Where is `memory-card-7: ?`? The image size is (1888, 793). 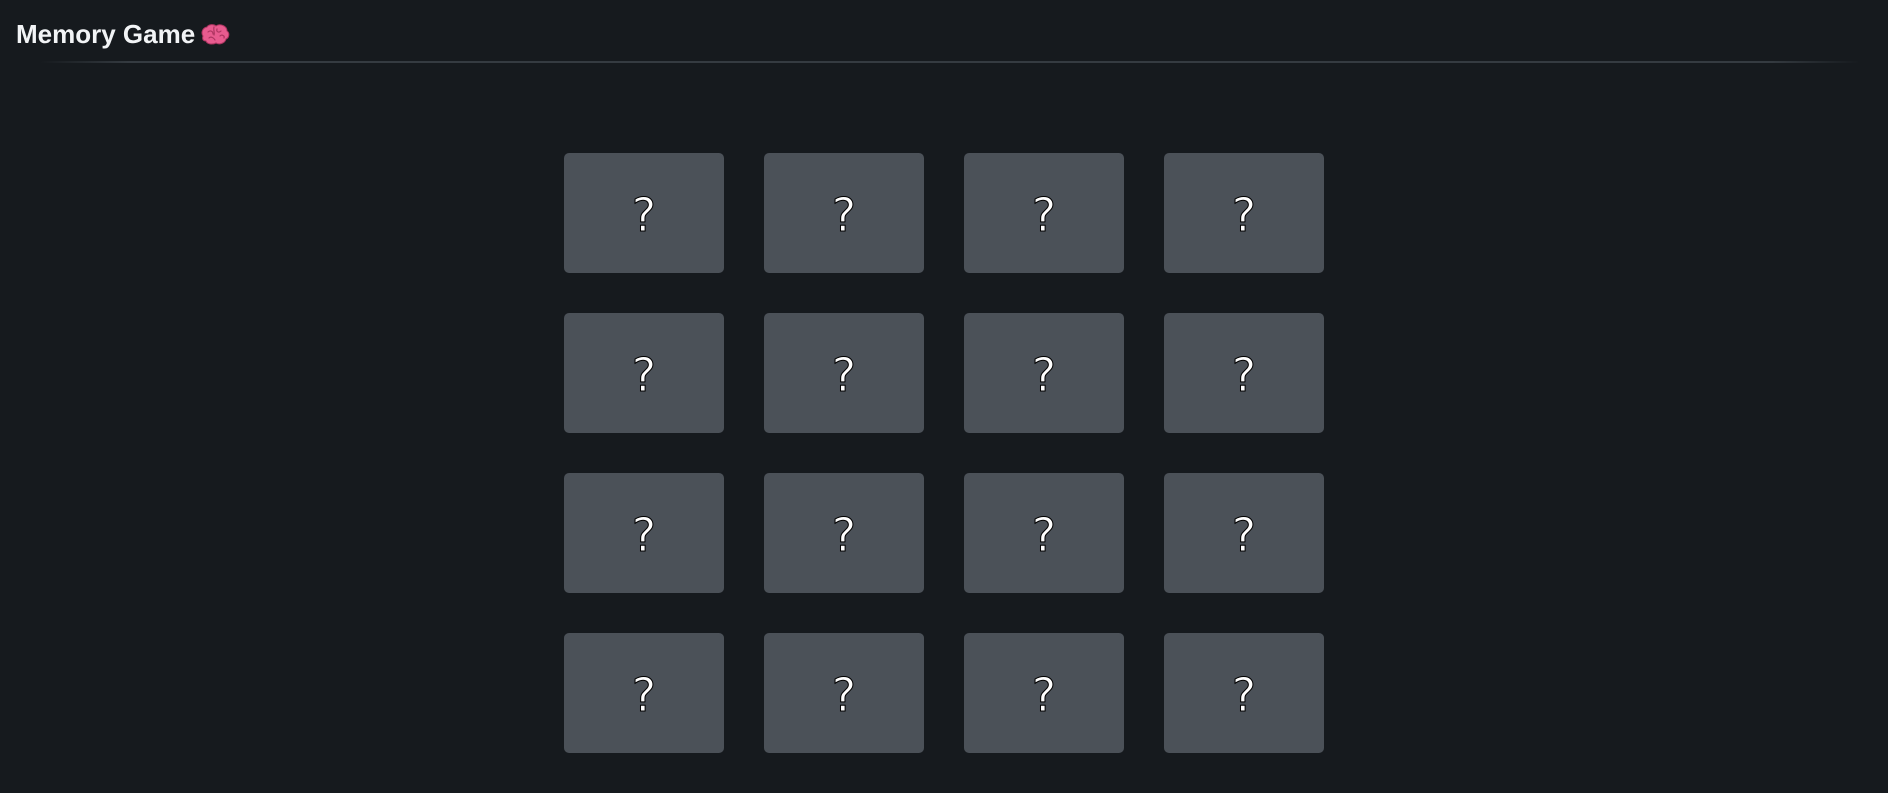 memory-card-7: ? is located at coordinates (1044, 373).